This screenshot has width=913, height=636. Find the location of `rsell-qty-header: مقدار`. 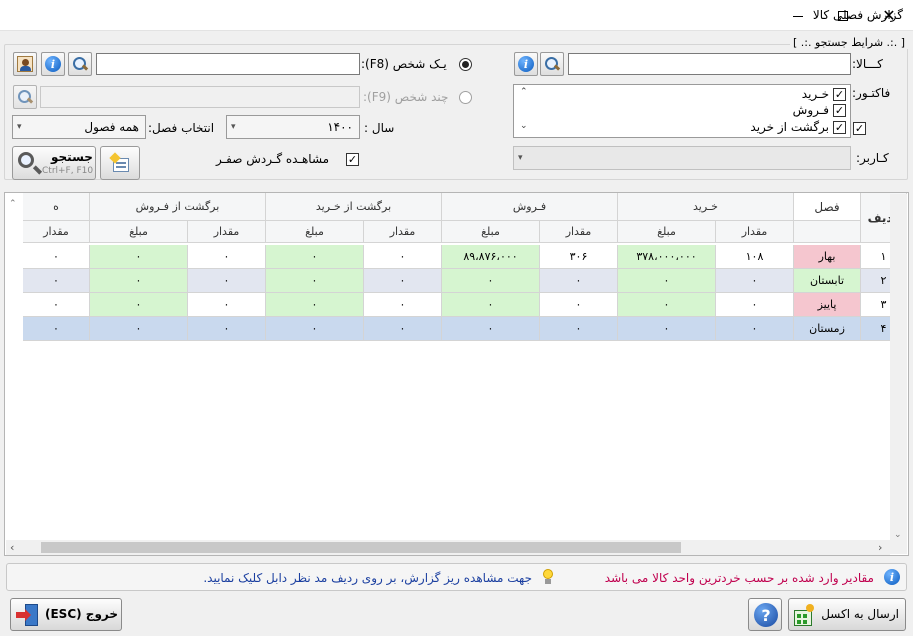

rsell-qty-header: مقدار is located at coordinates (227, 232).